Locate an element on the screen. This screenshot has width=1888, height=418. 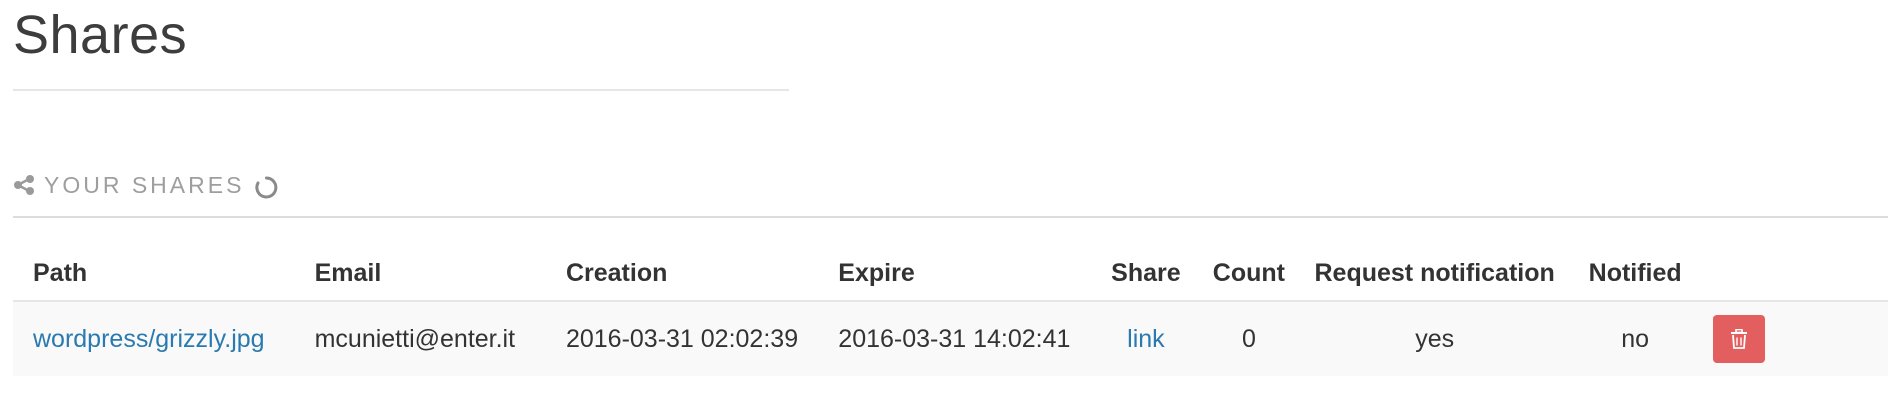
cell-count: 0 is located at coordinates (1249, 338).